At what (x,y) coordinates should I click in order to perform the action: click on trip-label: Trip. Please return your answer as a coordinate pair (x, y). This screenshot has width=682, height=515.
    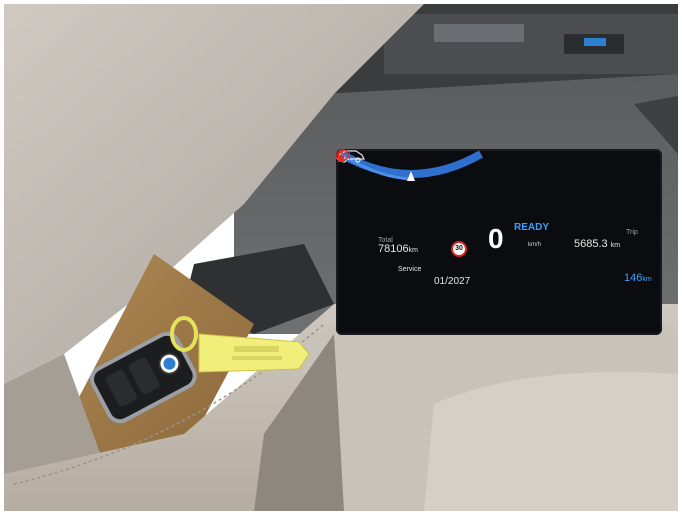
    Looking at the image, I should click on (632, 232).